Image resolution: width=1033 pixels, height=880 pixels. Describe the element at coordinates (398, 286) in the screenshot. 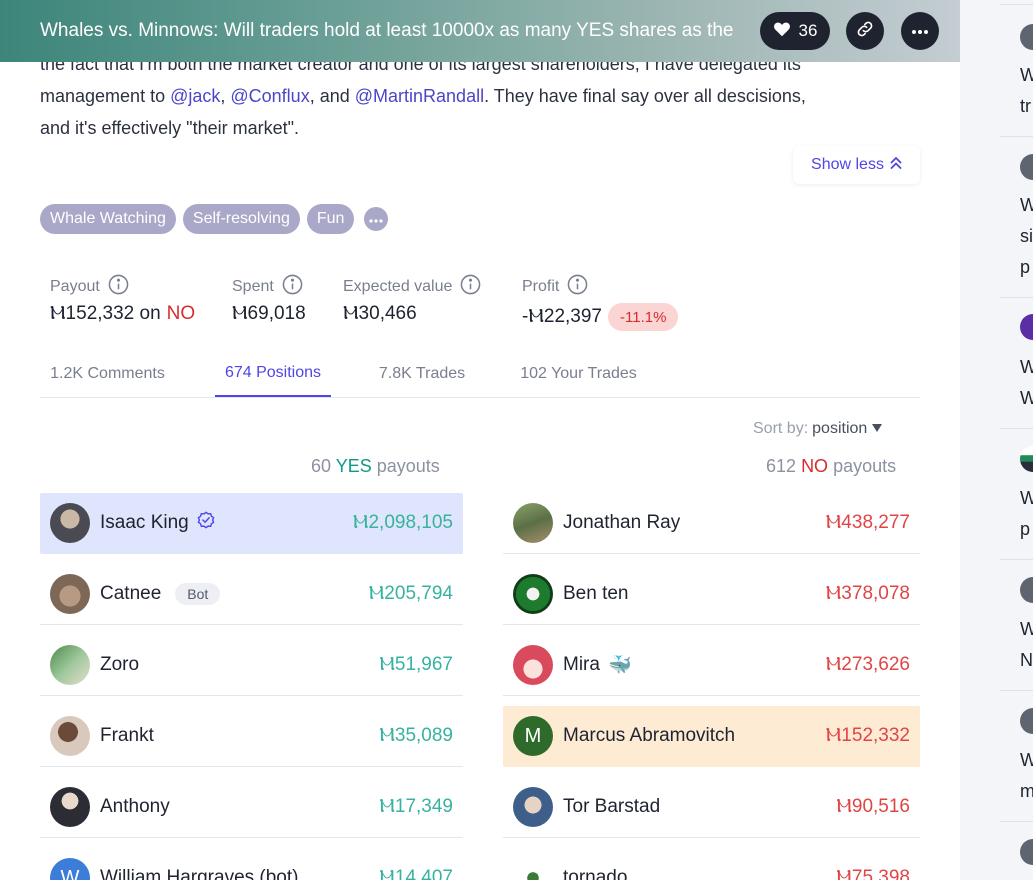

I see `expected-value-label: Expected value` at that location.